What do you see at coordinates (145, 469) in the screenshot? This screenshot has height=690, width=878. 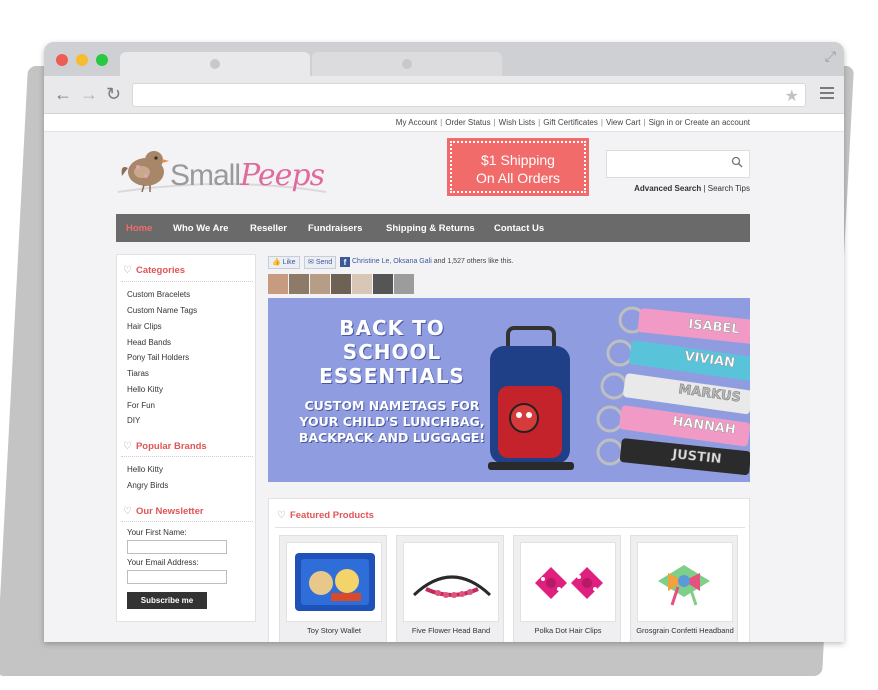 I see `brand-link: Hello Kitty` at bounding box center [145, 469].